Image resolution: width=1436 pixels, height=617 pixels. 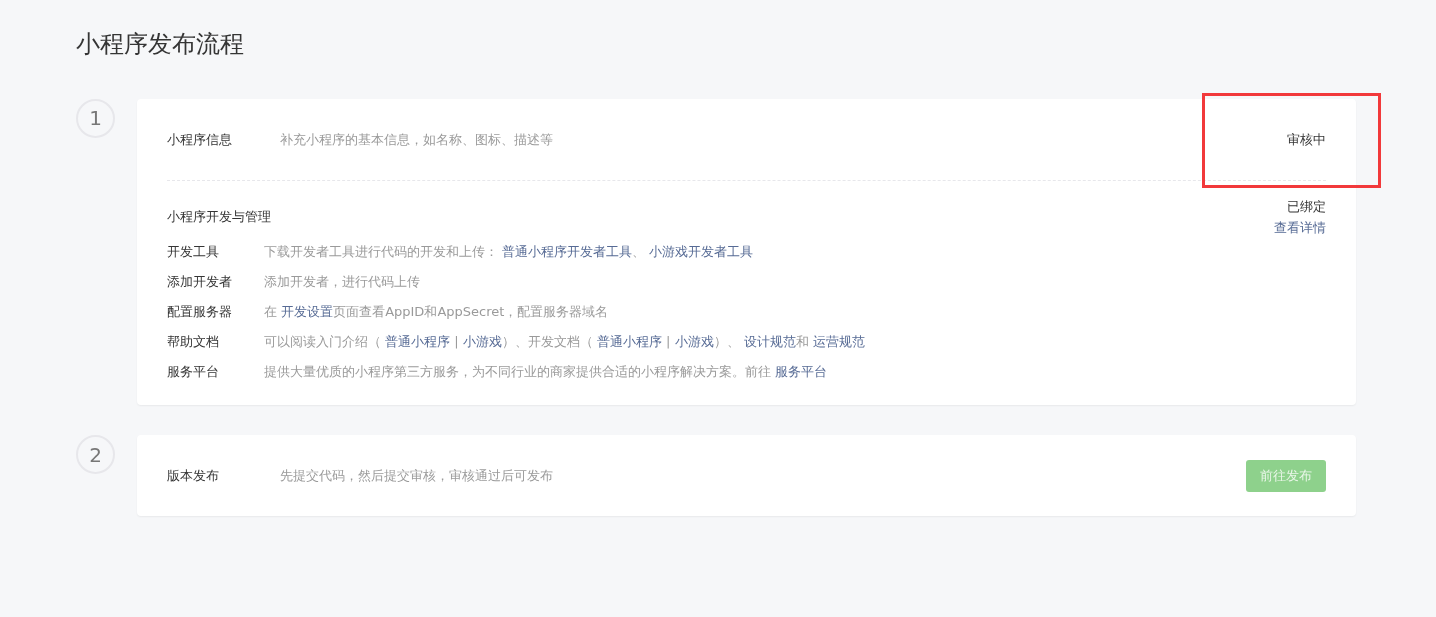 What do you see at coordinates (307, 312) in the screenshot?
I see `link: 开发设置` at bounding box center [307, 312].